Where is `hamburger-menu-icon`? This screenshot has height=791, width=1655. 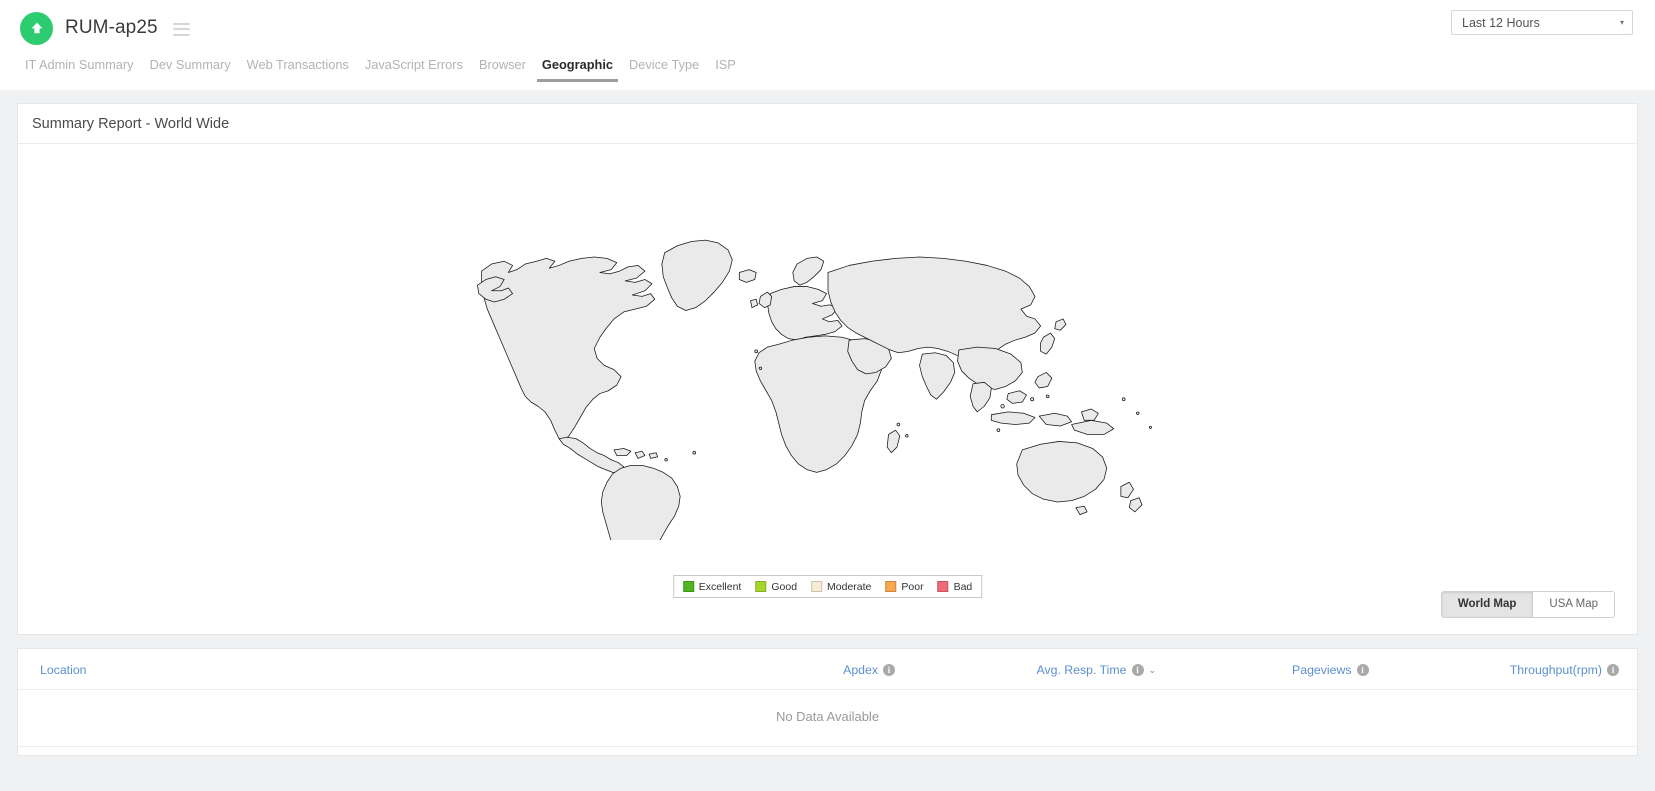 hamburger-menu-icon is located at coordinates (181, 29).